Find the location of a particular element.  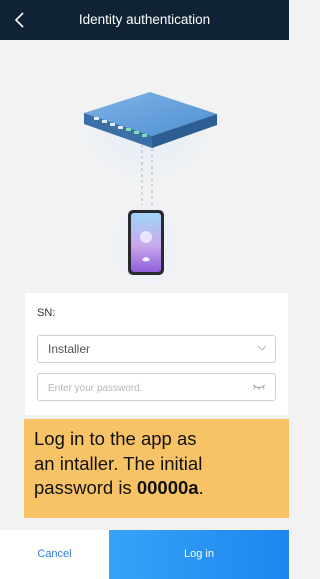

cancel-button: Cancel is located at coordinates (54, 554).